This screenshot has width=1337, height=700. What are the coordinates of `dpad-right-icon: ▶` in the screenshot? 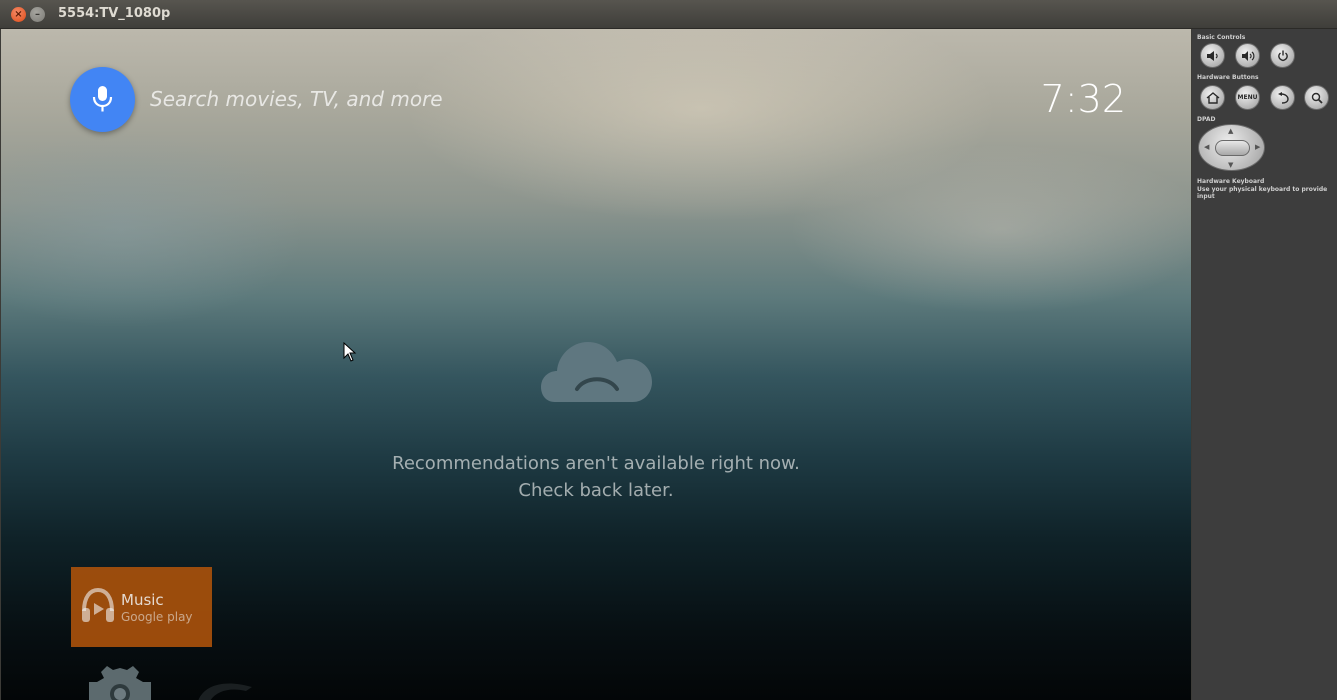 It's located at (1257, 147).